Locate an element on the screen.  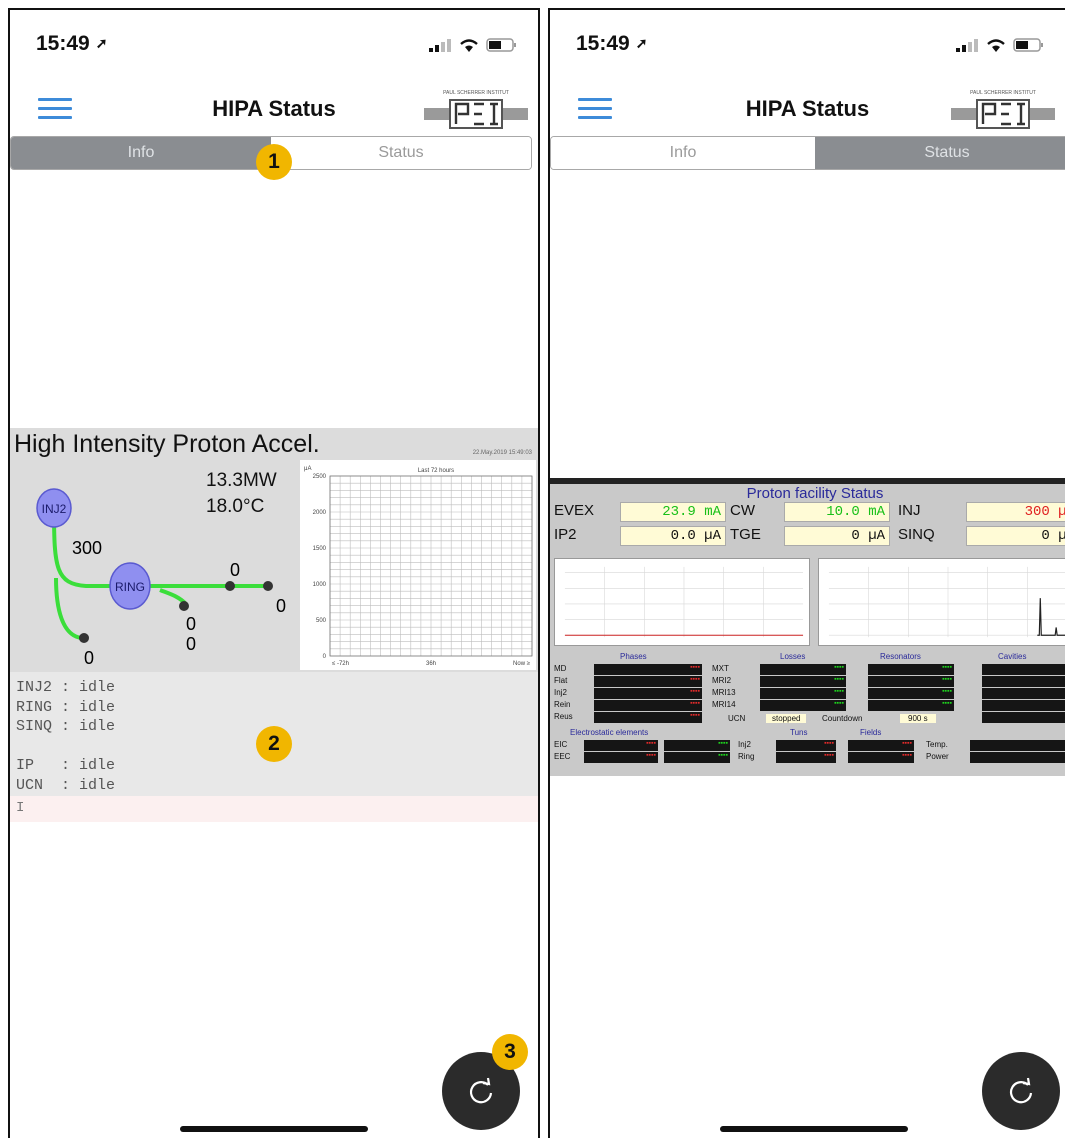
element-label: EIC is located at coordinates (561, 744).